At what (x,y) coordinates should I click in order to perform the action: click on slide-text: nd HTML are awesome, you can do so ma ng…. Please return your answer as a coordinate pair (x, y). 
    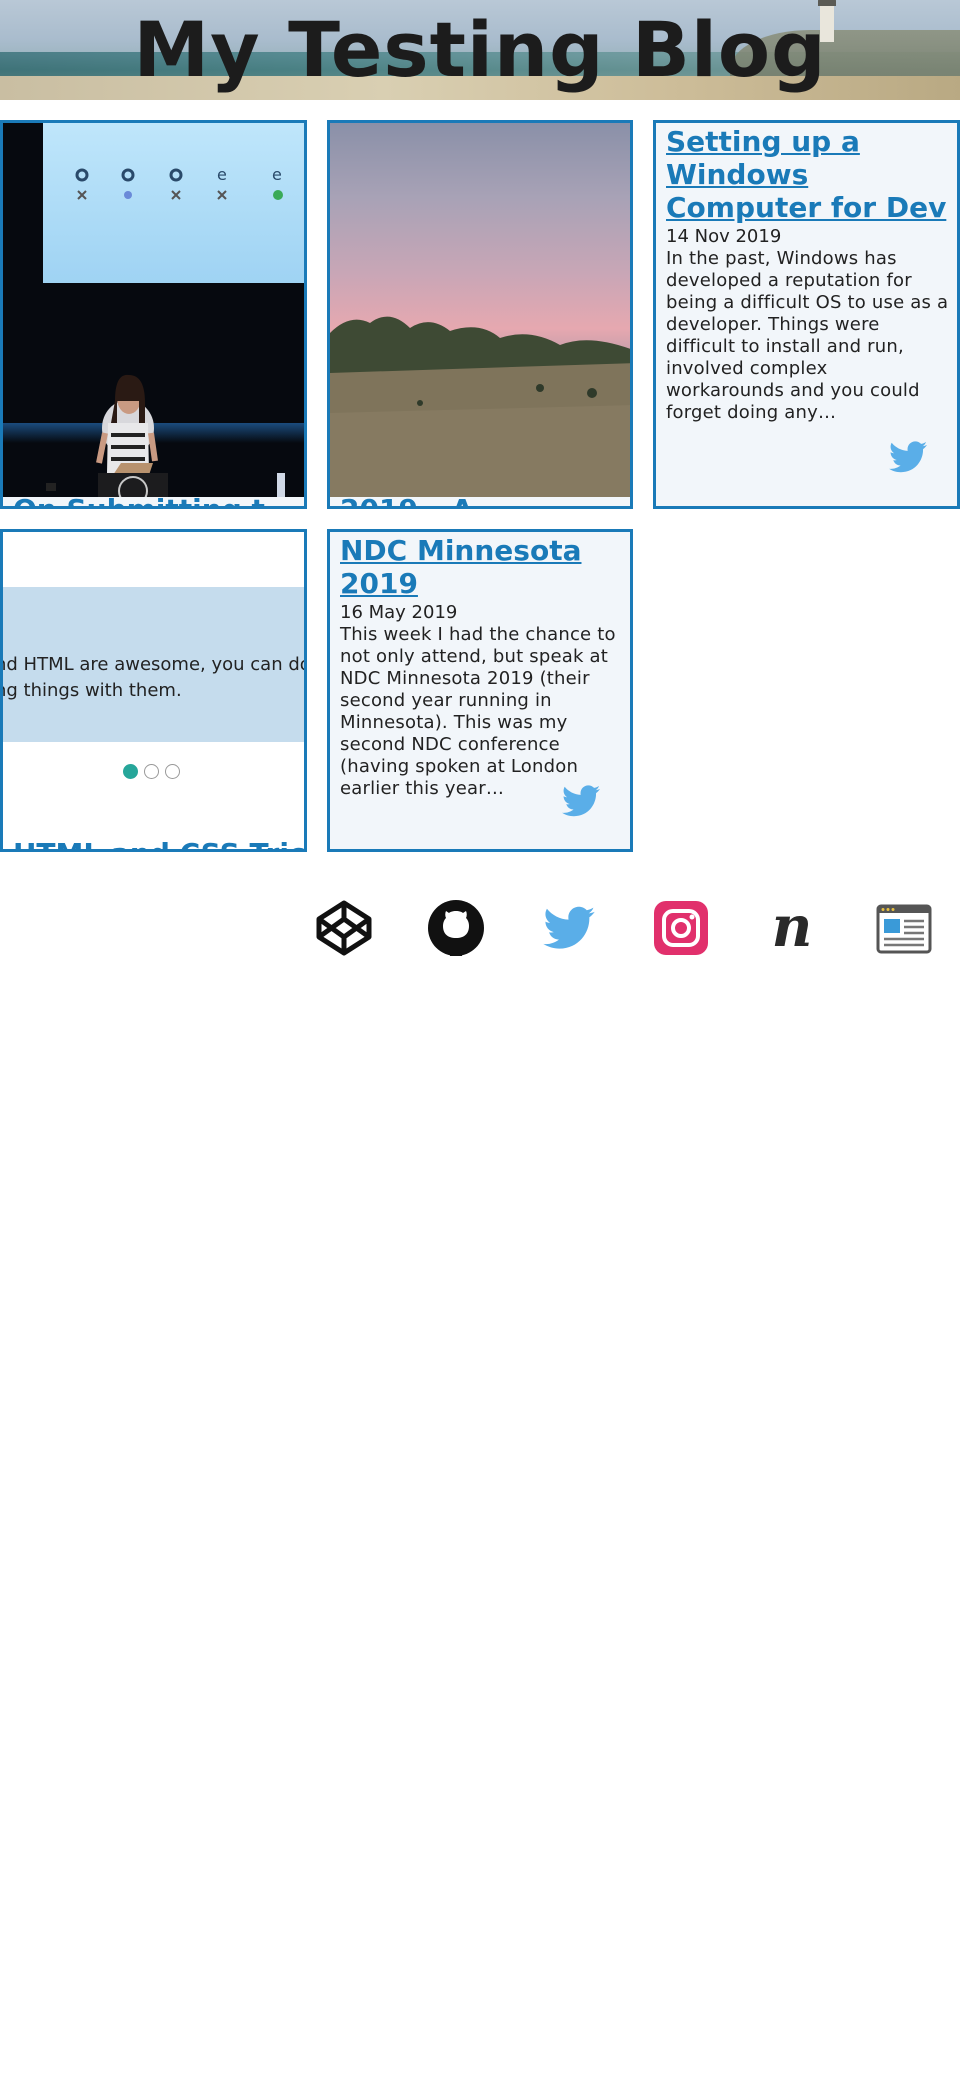
    Looking at the image, I should click on (153, 678).